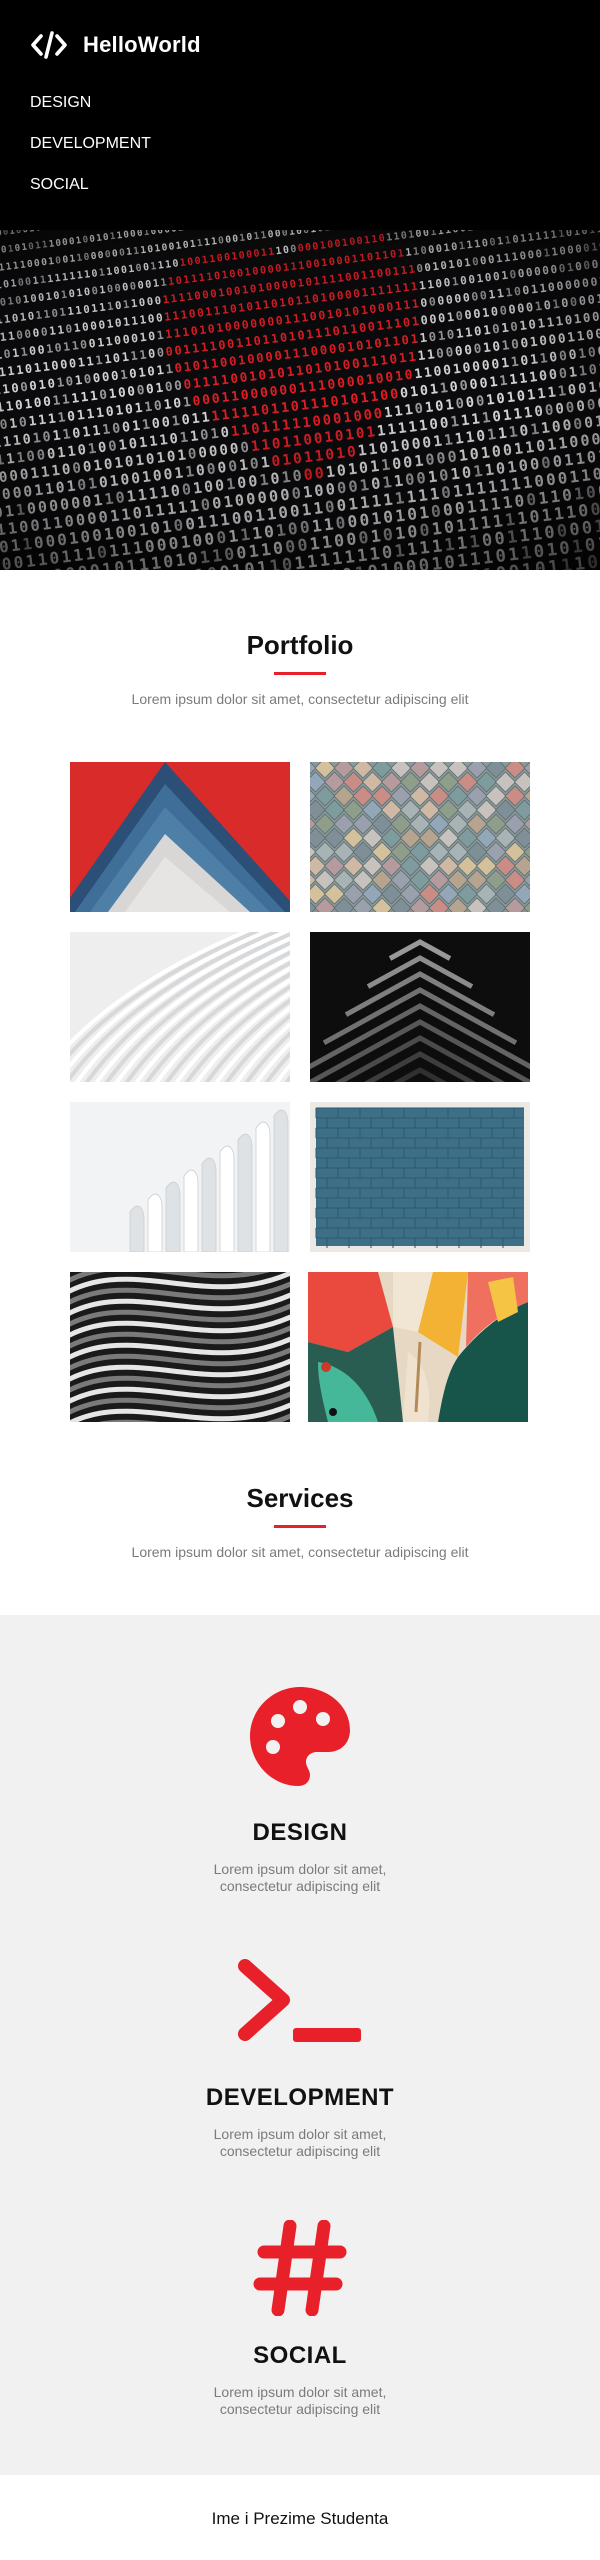 The image size is (600, 2560). What do you see at coordinates (90, 113) in the screenshot?
I see `nav-item-design: DESIGN` at bounding box center [90, 113].